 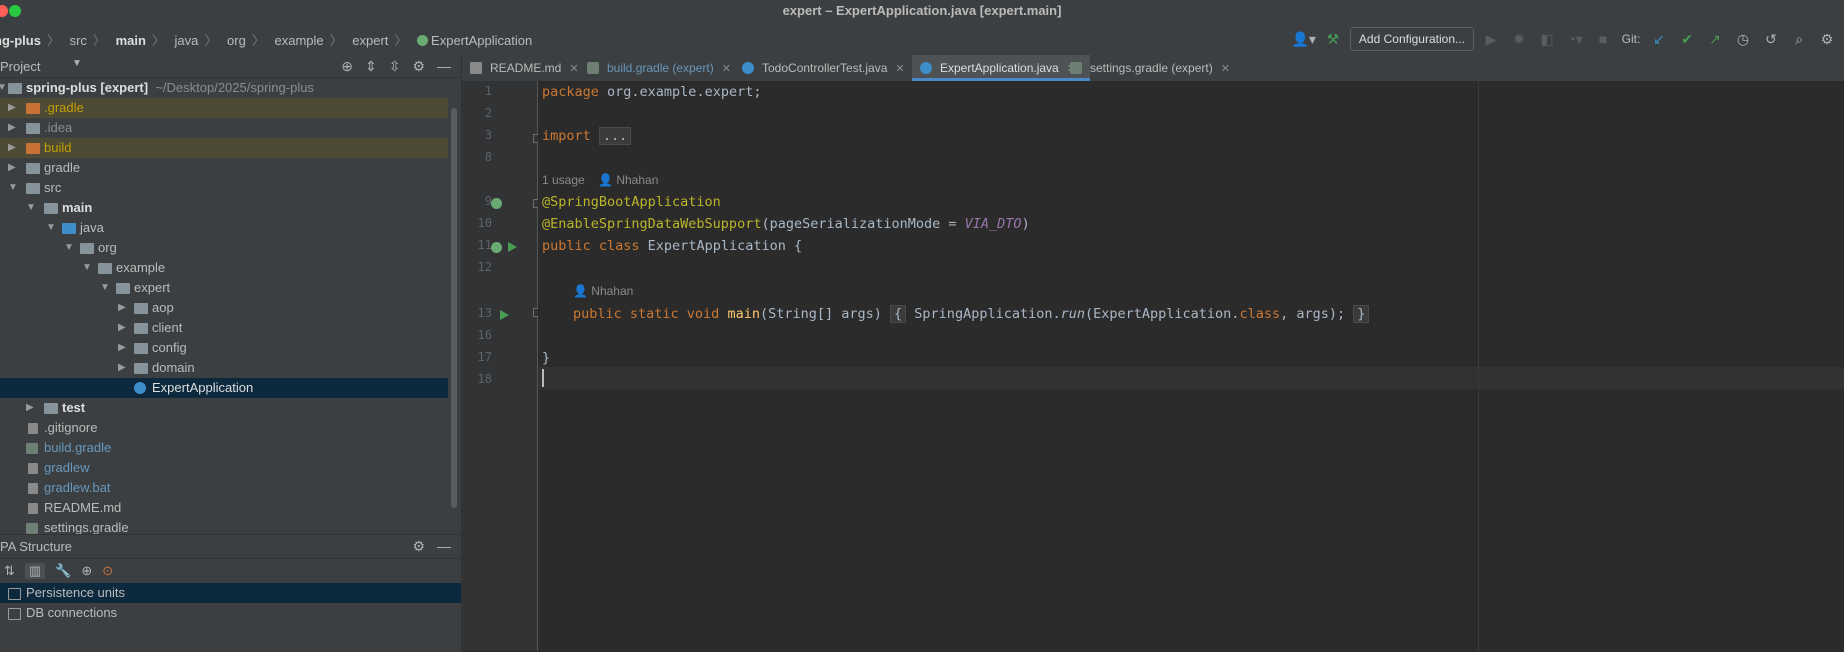 What do you see at coordinates (167, 327) in the screenshot?
I see `tree-item-label: client` at bounding box center [167, 327].